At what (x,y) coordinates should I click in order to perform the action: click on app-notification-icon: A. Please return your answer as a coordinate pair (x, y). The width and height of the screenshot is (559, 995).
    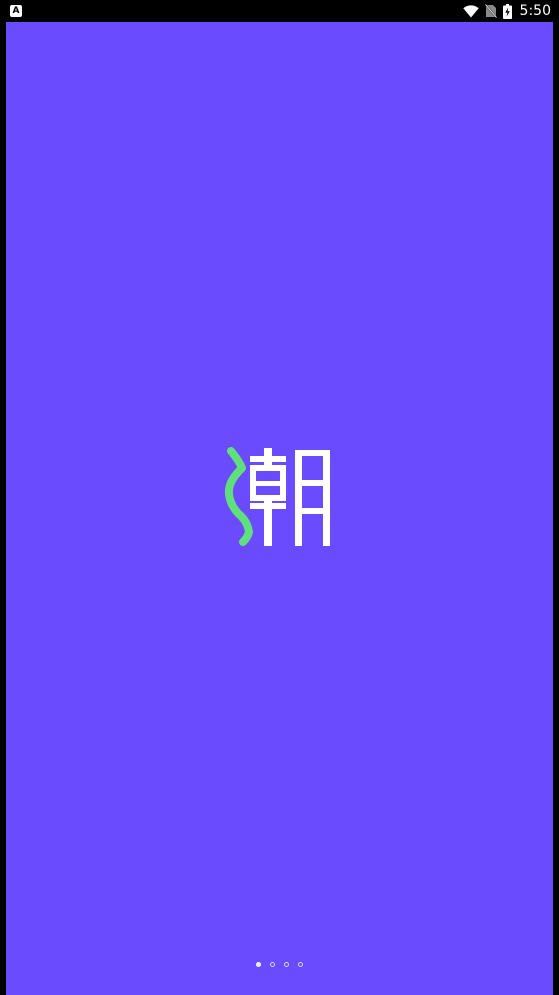
    Looking at the image, I should click on (16, 11).